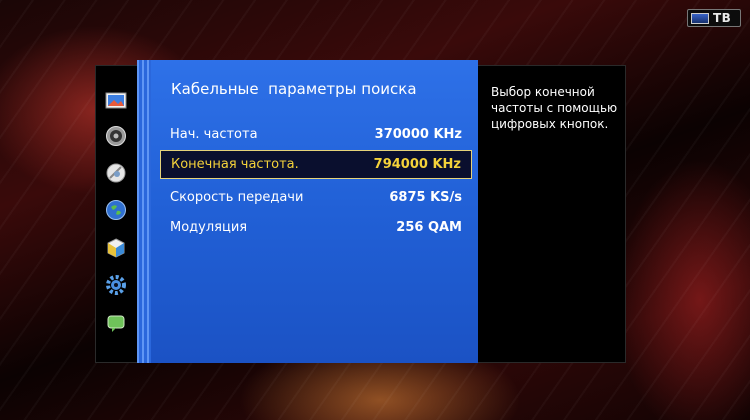 This screenshot has width=750, height=420. Describe the element at coordinates (316, 164) in the screenshot. I see `row-end-frequency: Конечная частота. 794000 KHz` at that location.